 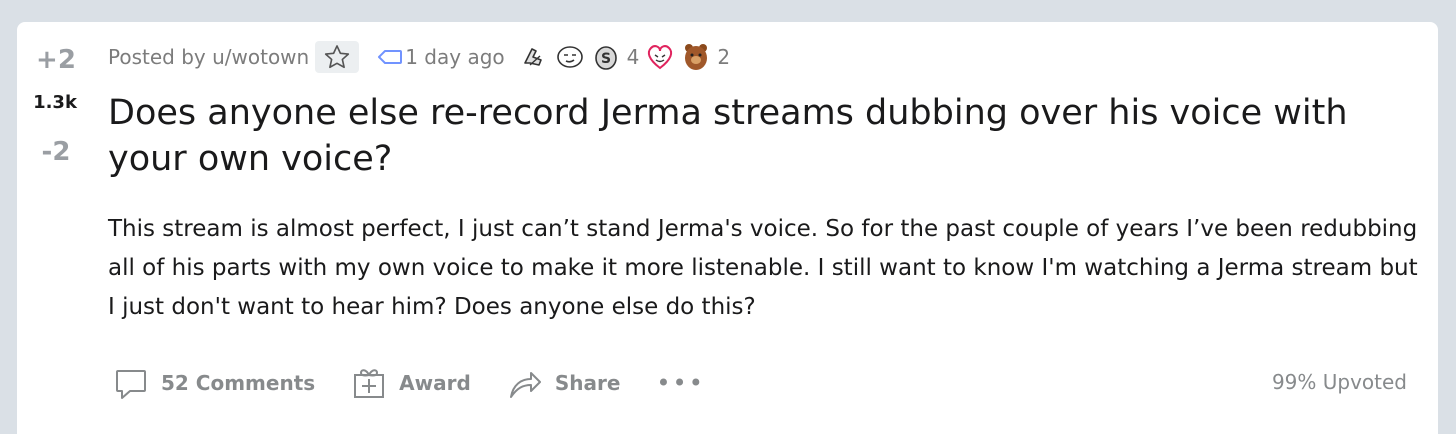 I want to click on comments-button: 52 Comments, so click(x=214, y=383).